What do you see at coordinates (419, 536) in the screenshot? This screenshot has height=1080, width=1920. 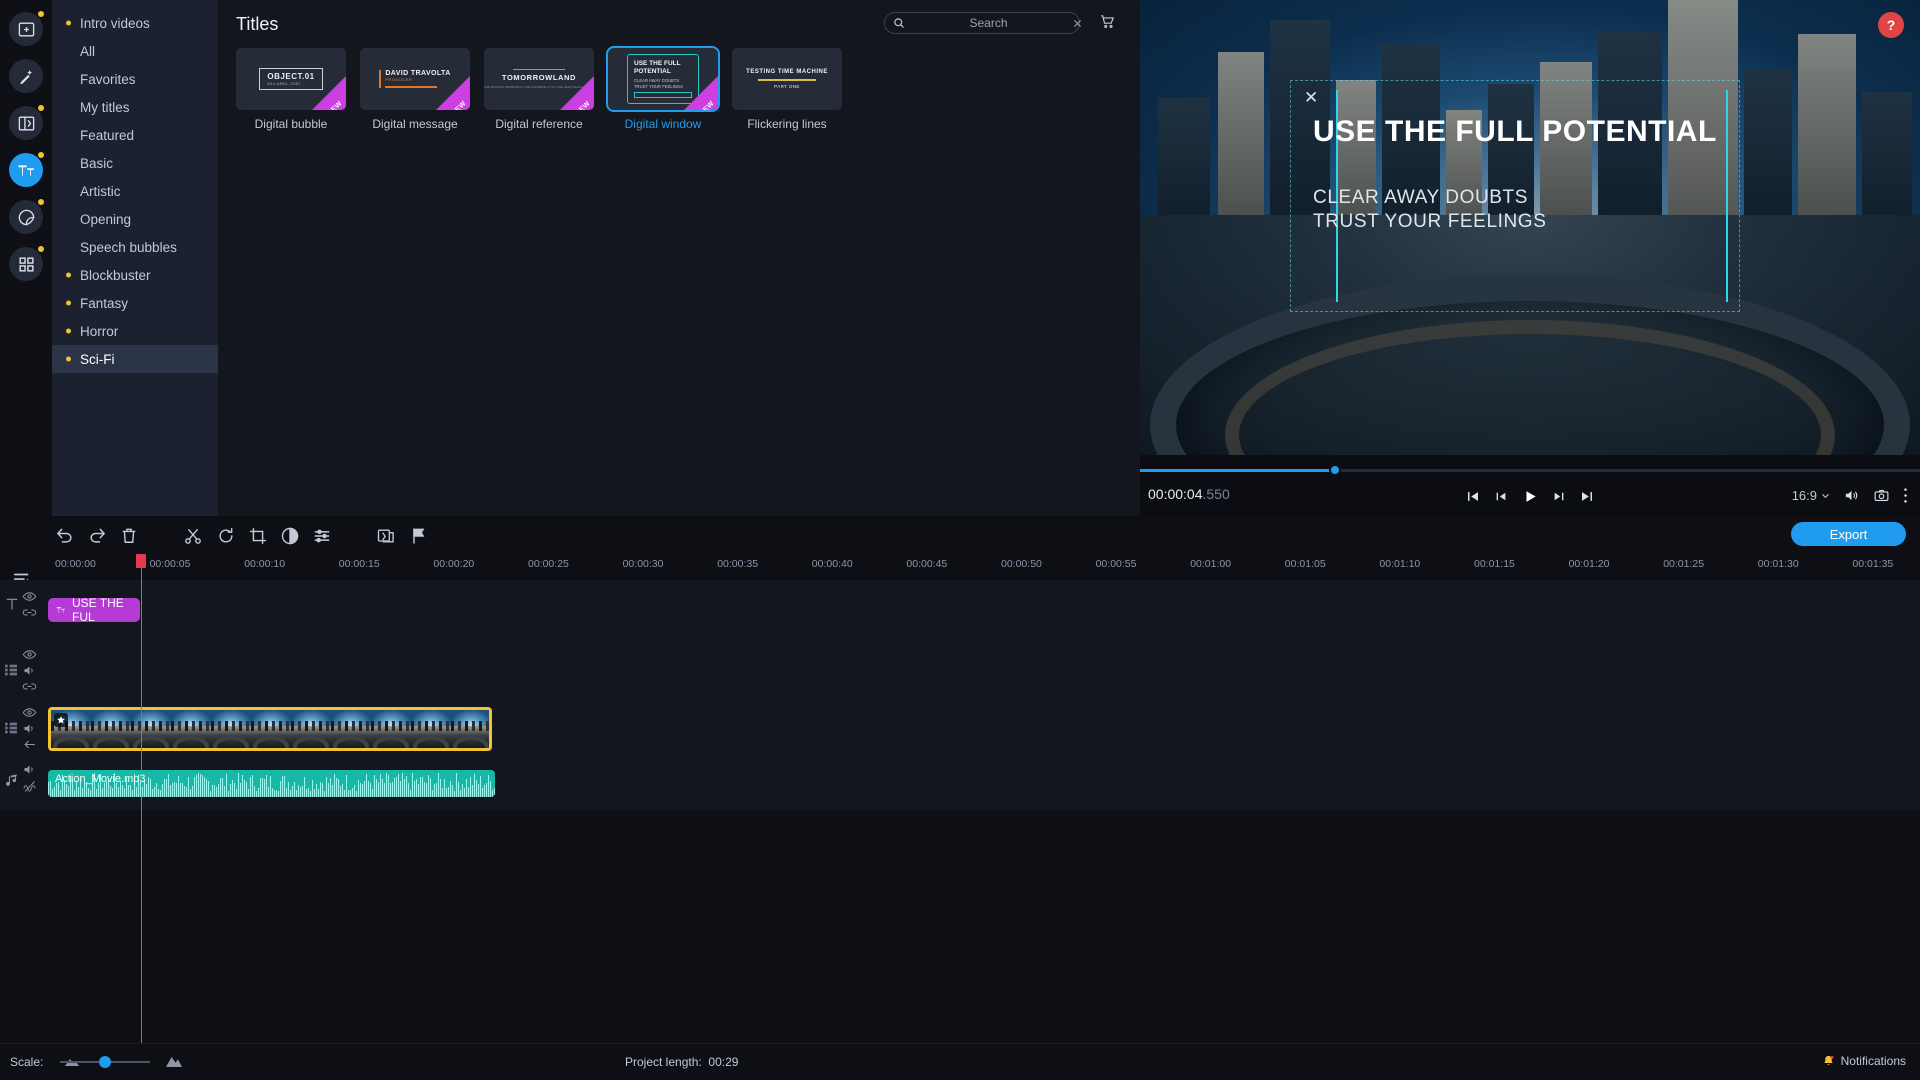 I see `flag-icon` at bounding box center [419, 536].